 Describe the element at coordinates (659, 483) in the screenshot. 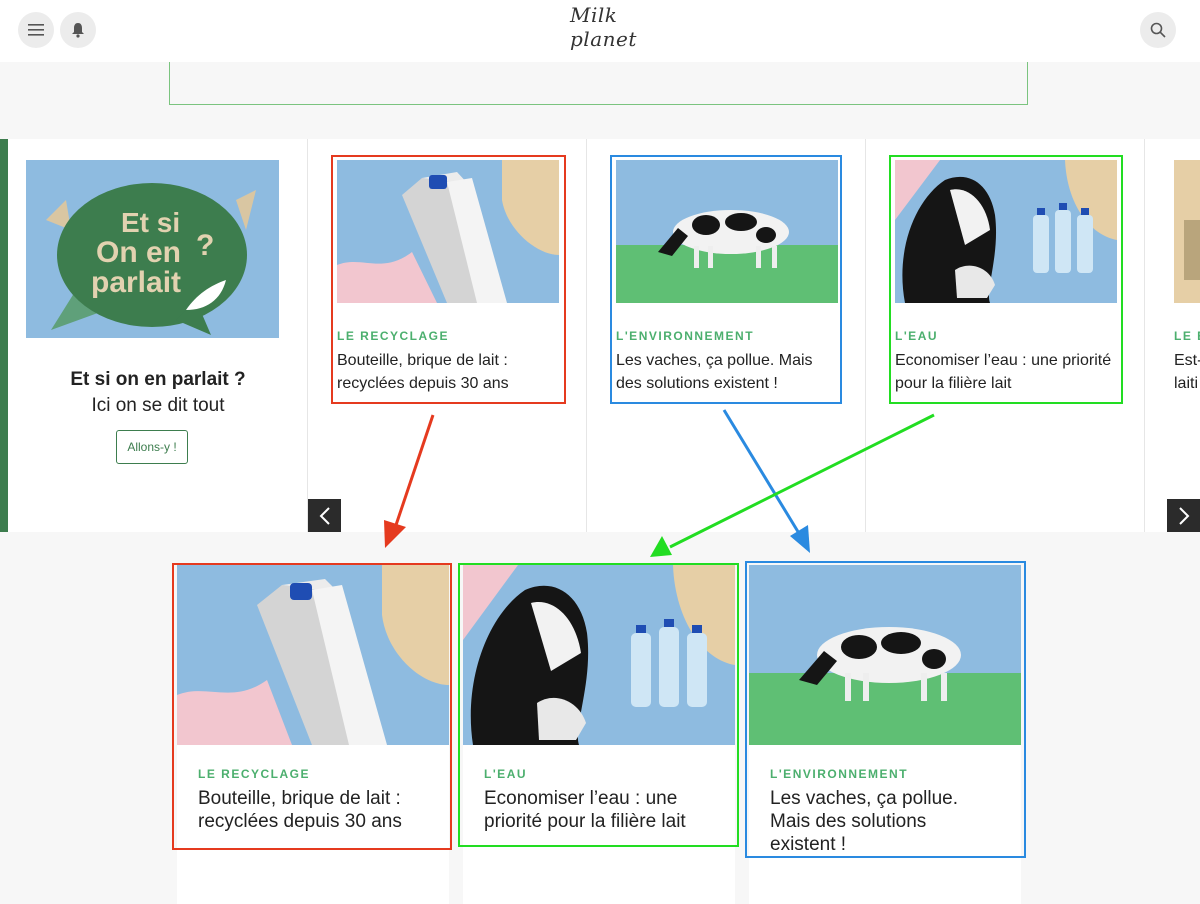

I see `annotation-arrows` at that location.